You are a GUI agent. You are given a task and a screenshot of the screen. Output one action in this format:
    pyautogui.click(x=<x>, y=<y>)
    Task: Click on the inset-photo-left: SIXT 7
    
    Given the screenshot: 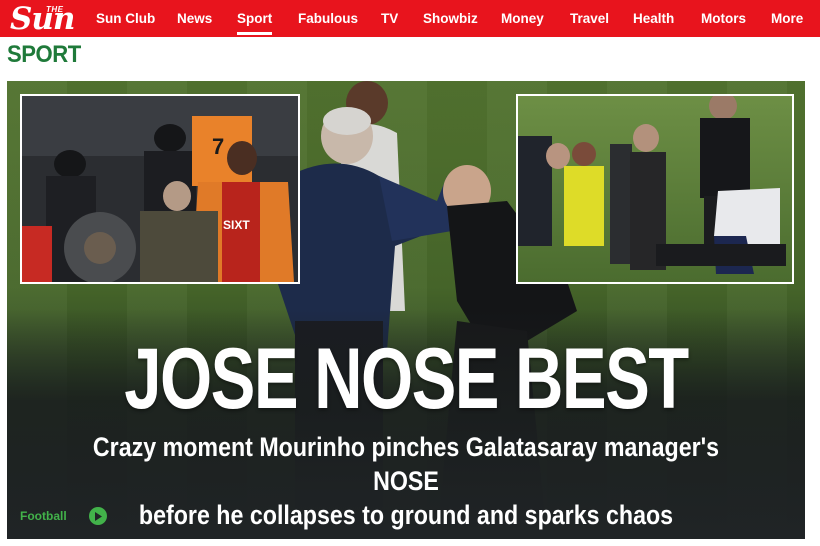 What is the action you would take?
    pyautogui.click(x=160, y=189)
    